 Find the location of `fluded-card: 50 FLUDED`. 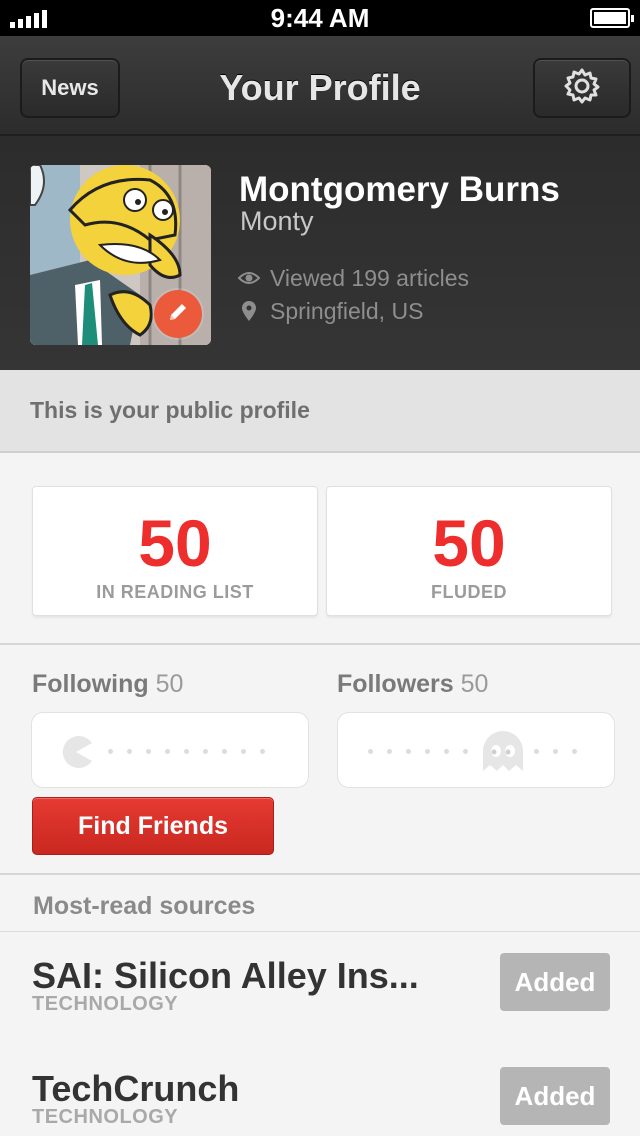

fluded-card: 50 FLUDED is located at coordinates (469, 551).